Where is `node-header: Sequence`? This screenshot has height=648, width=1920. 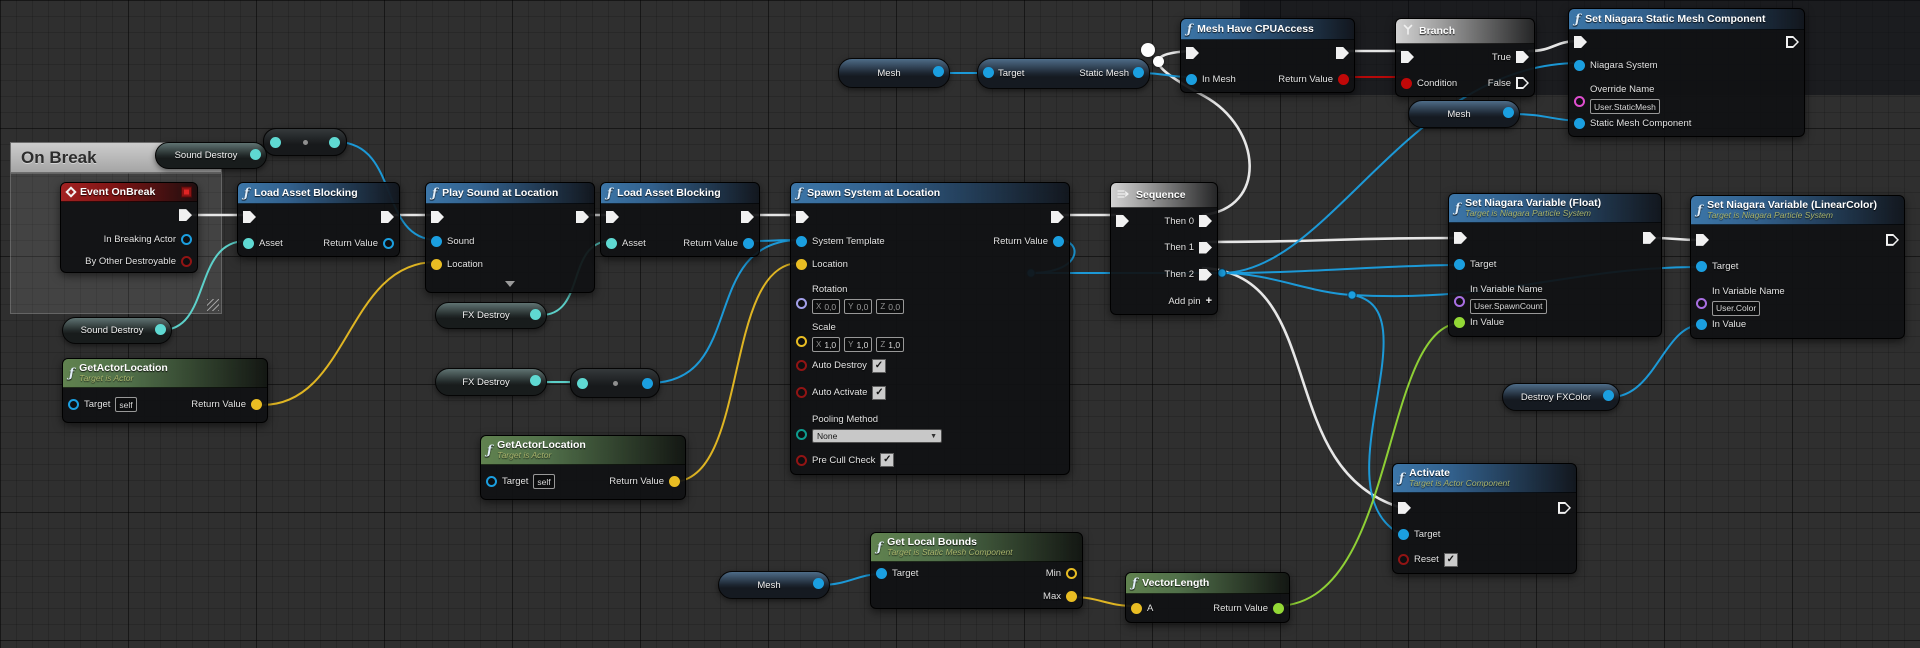
node-header: Sequence is located at coordinates (1164, 195).